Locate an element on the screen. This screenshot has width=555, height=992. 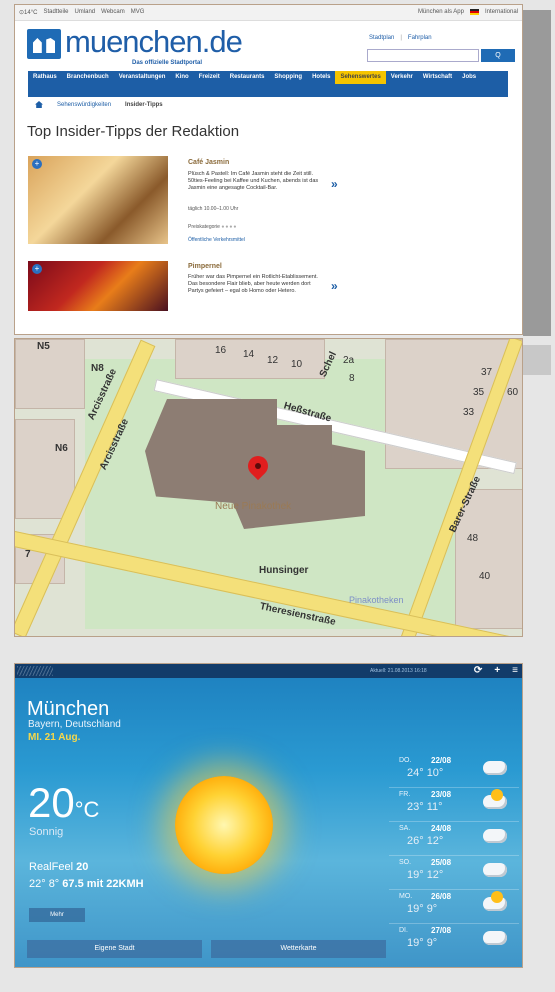
forecast-row: FR. 23/08 23° 11° is located at coordinates (454, 805).